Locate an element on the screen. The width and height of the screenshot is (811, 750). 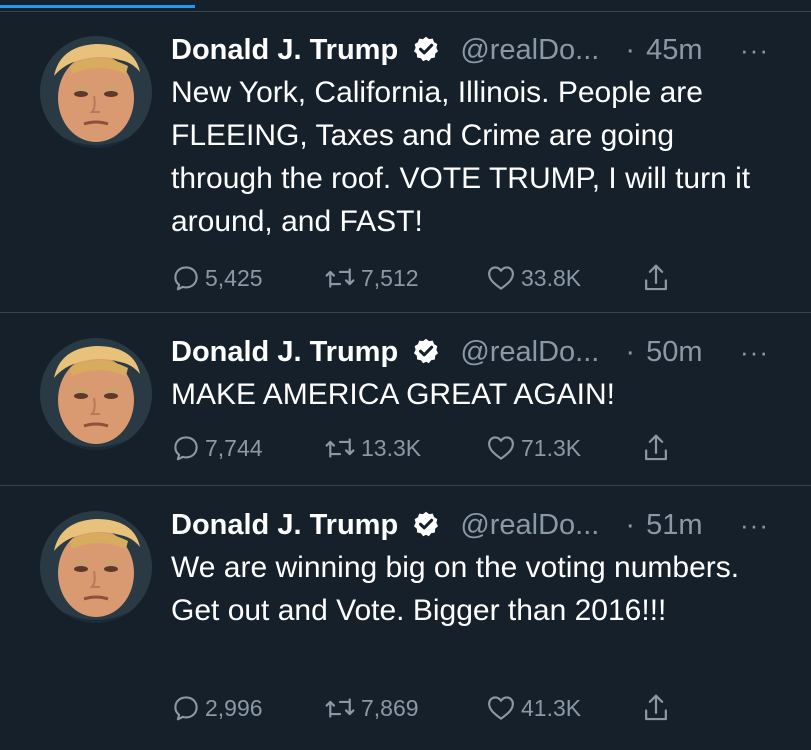
retweet-button: 7,869 is located at coordinates (371, 708).